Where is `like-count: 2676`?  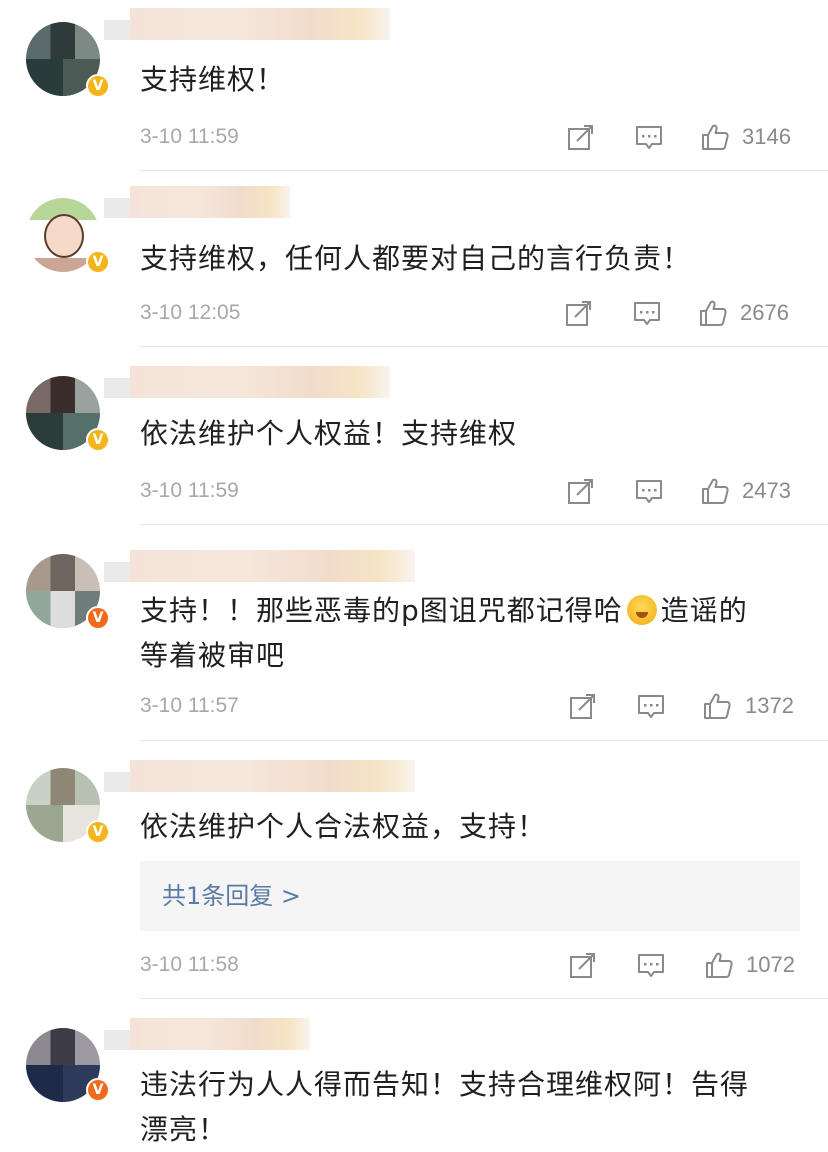 like-count: 2676 is located at coordinates (764, 312).